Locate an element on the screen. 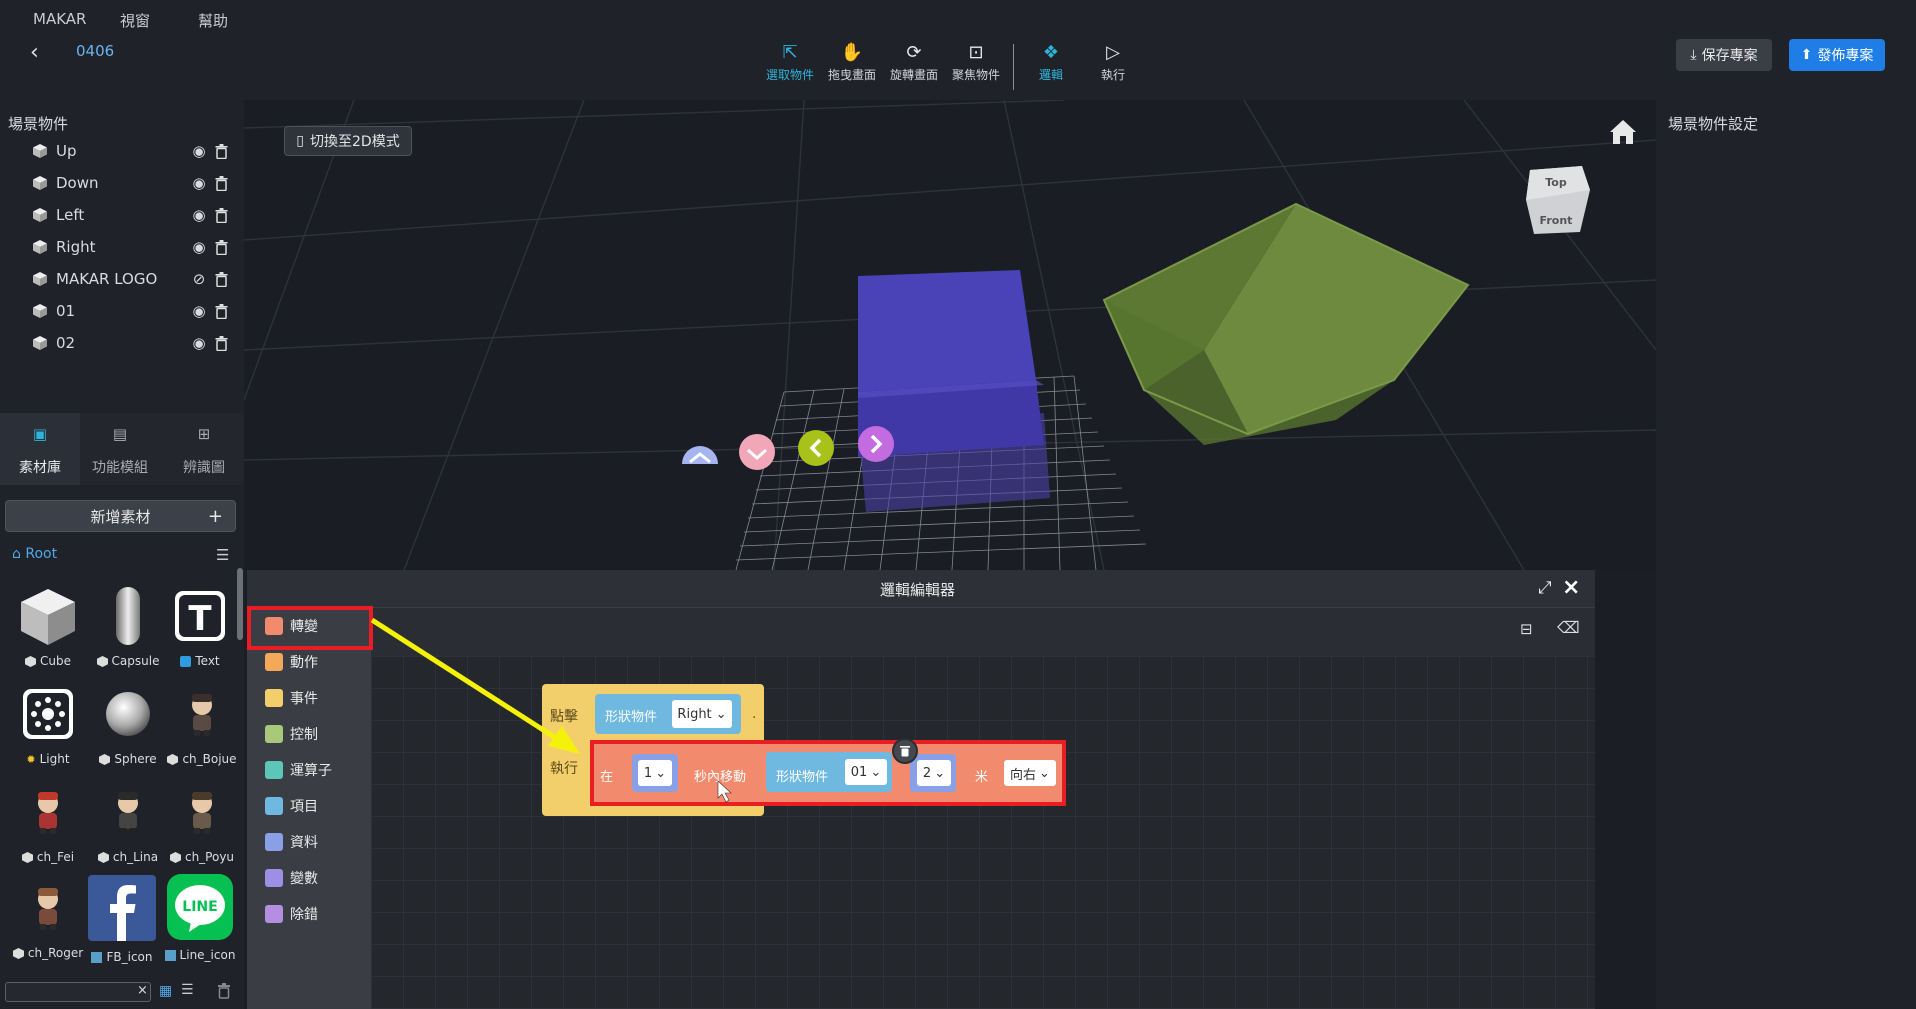 The image size is (1916, 1009). tab-modules: ▤ 功能模組 is located at coordinates (120, 449).